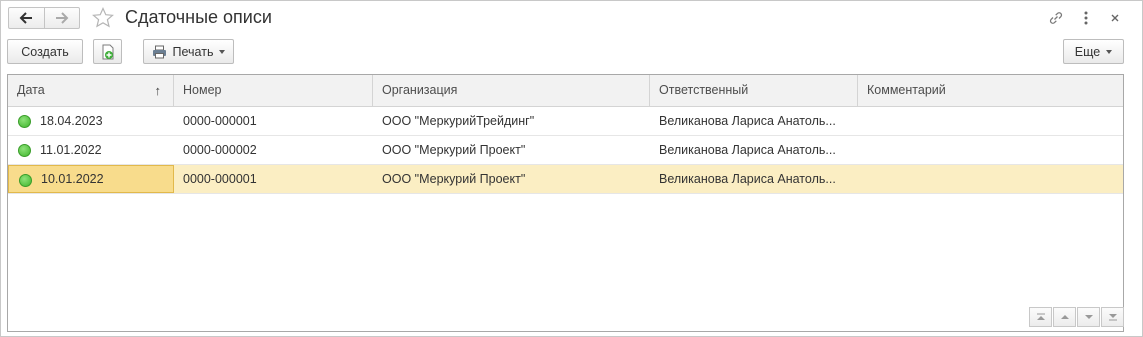 The height and width of the screenshot is (337, 1143). I want to click on create-button: Создать, so click(45, 51).